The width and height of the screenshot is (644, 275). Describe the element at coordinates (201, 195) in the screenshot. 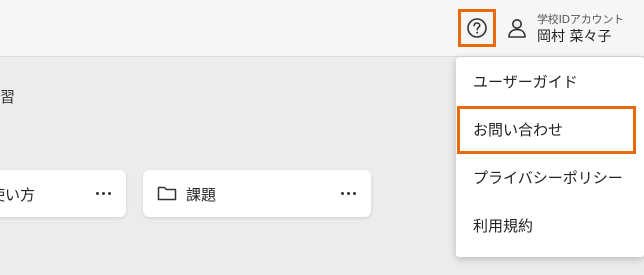

I see `card-label: 課題` at that location.